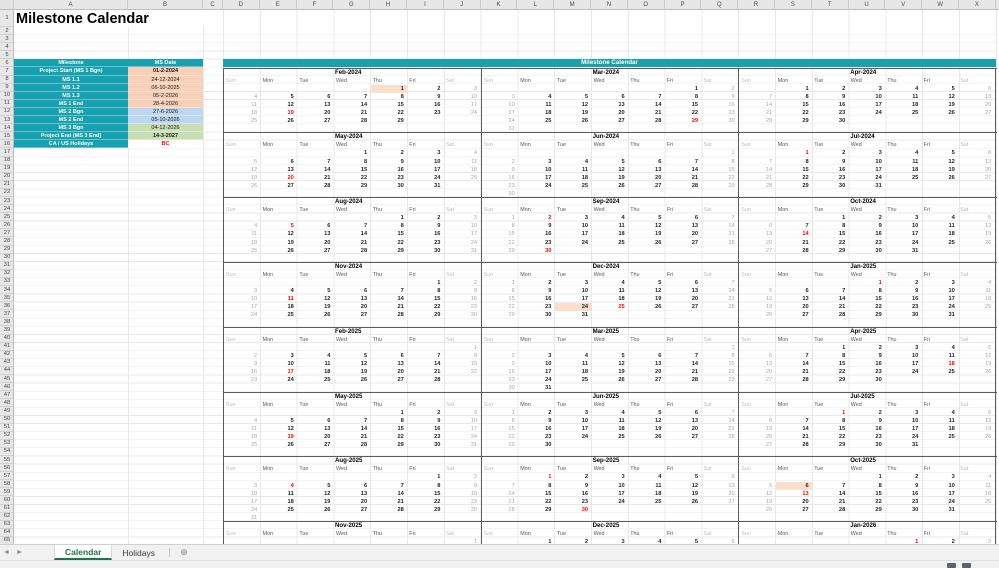  What do you see at coordinates (462, 348) in the screenshot?
I see `day-cell: 1` at bounding box center [462, 348].